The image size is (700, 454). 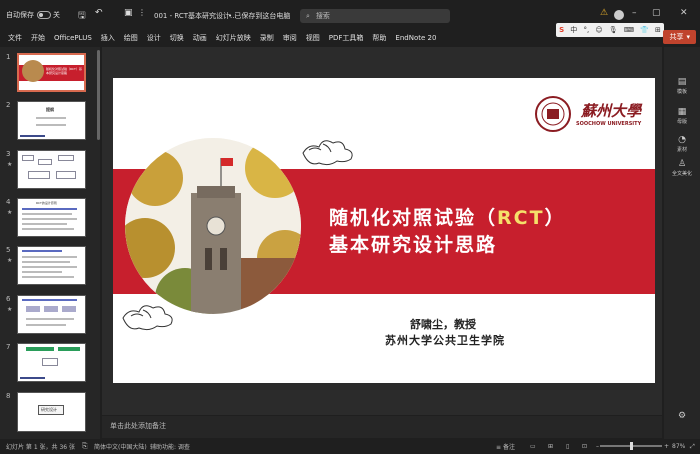 What do you see at coordinates (413, 243) in the screenshot?
I see `slide-title-line-2: 基本研究设计思路` at bounding box center [413, 243].